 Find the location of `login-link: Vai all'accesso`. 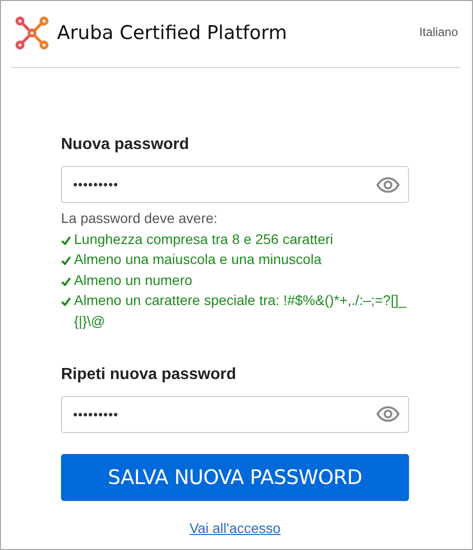

login-link: Vai all'accesso is located at coordinates (235, 528).